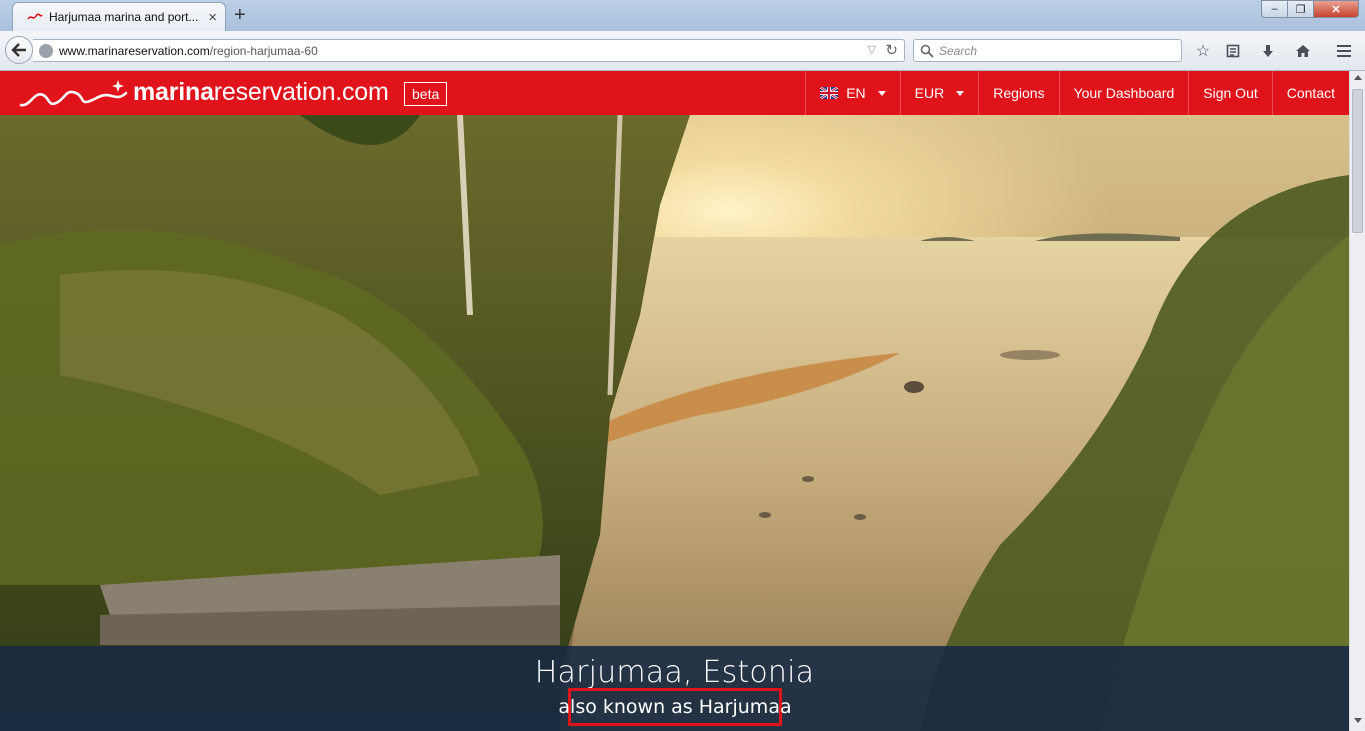 The width and height of the screenshot is (1365, 731). I want to click on back-button, so click(19, 50).